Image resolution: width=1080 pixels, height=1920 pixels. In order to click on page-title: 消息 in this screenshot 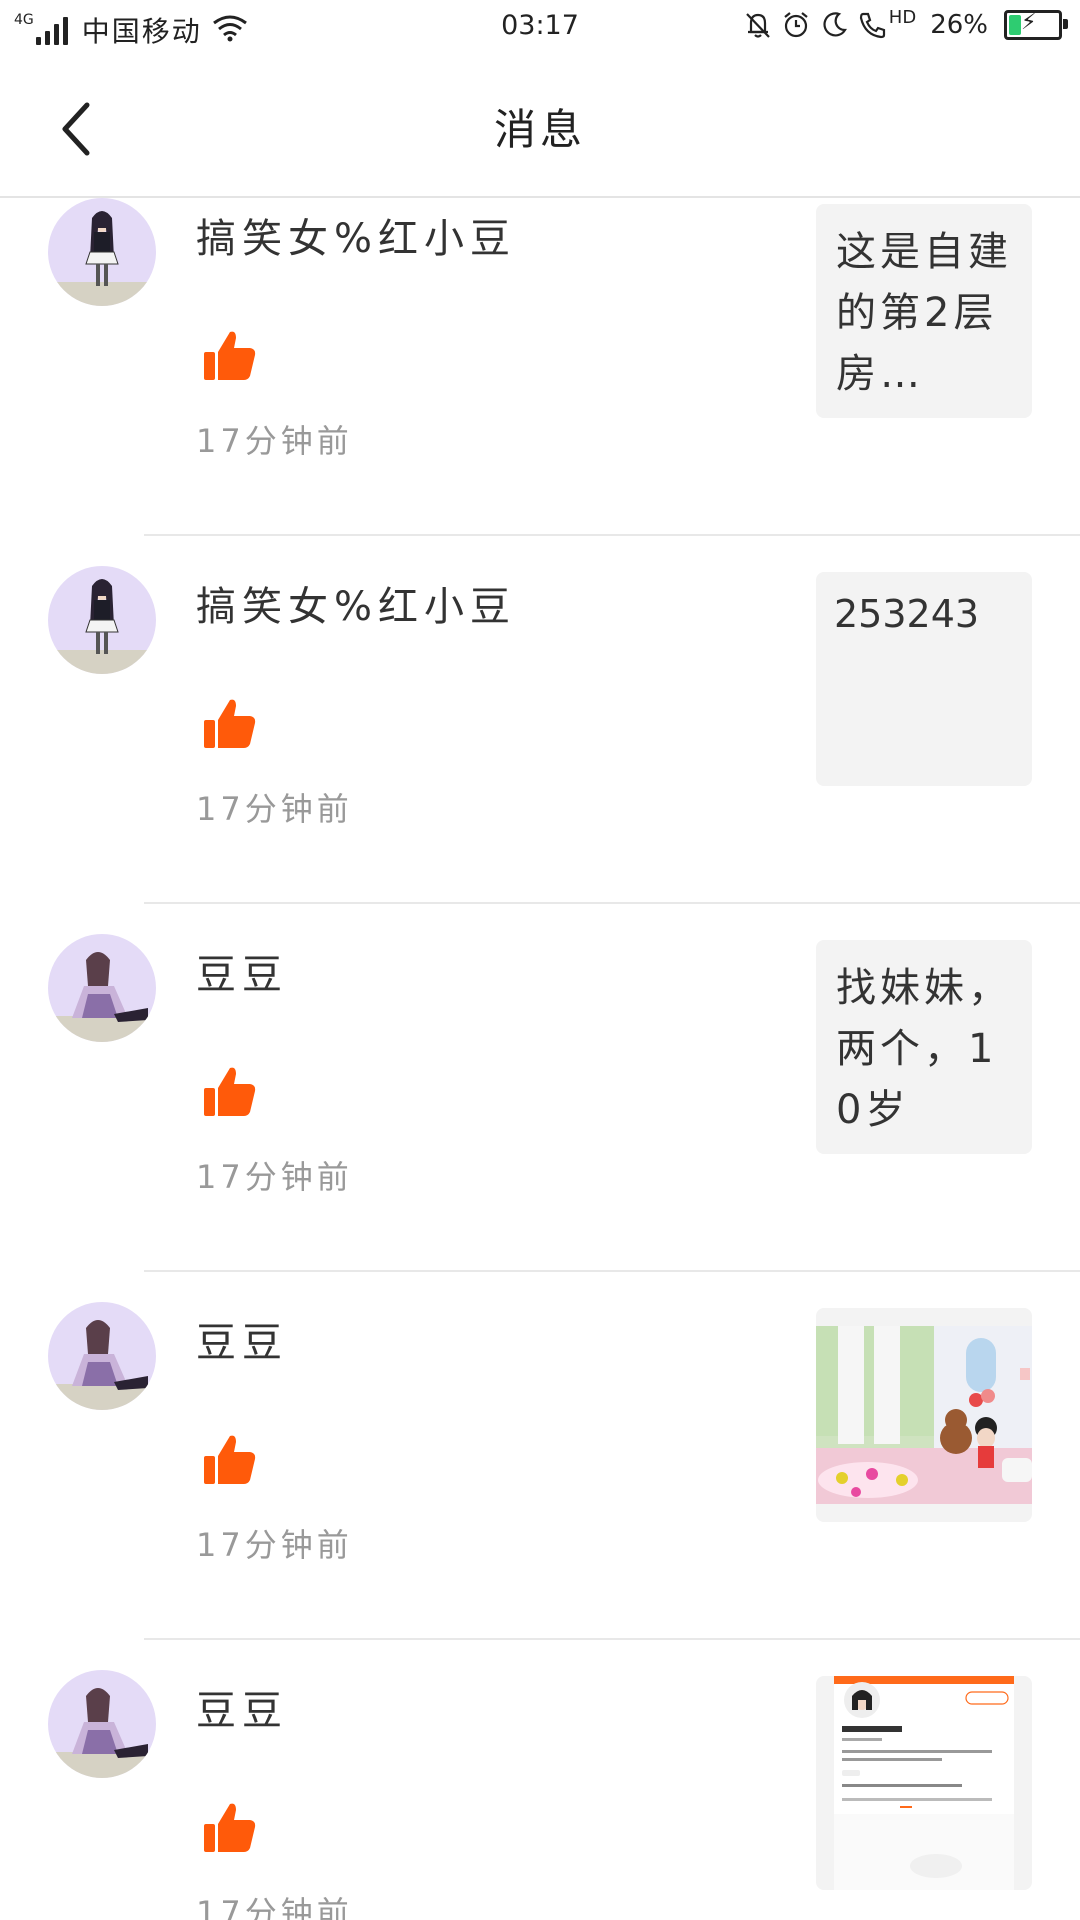, I will do `click(539, 129)`.